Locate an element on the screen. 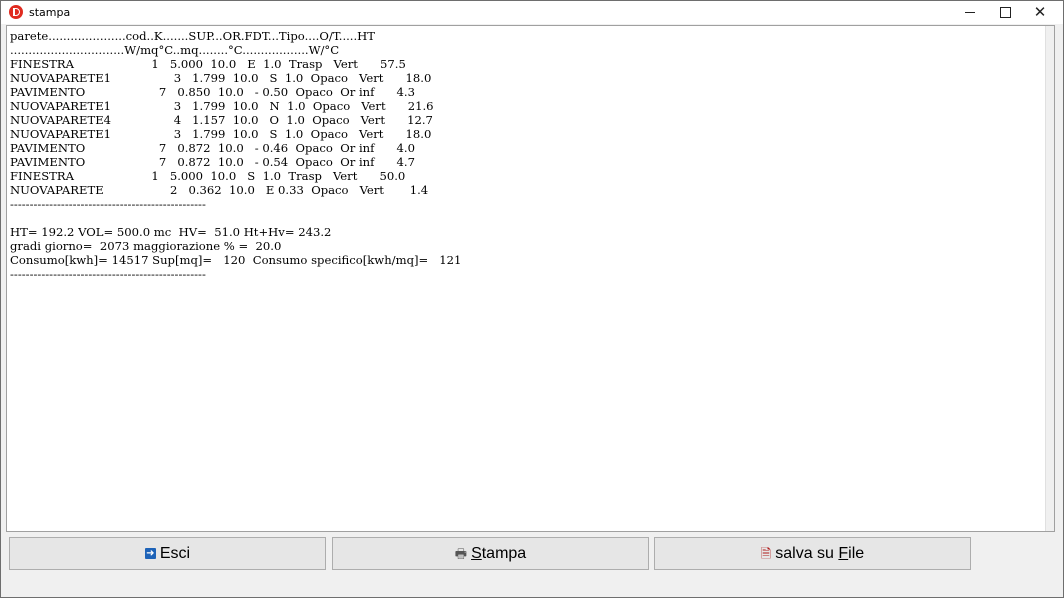 The height and width of the screenshot is (598, 1064). stampa-label-rest: tampa is located at coordinates (504, 553).